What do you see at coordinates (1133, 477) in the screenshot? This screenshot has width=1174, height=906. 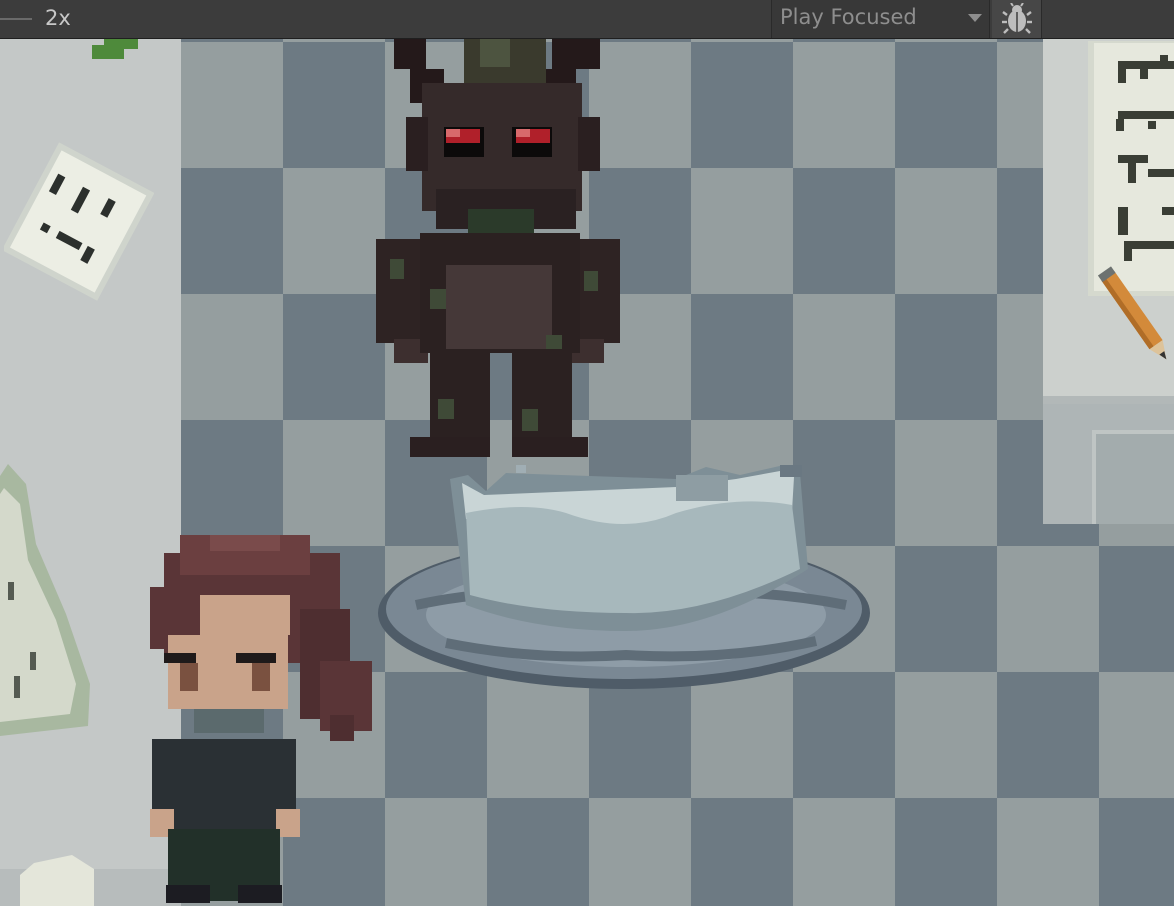 I see `right-crate` at bounding box center [1133, 477].